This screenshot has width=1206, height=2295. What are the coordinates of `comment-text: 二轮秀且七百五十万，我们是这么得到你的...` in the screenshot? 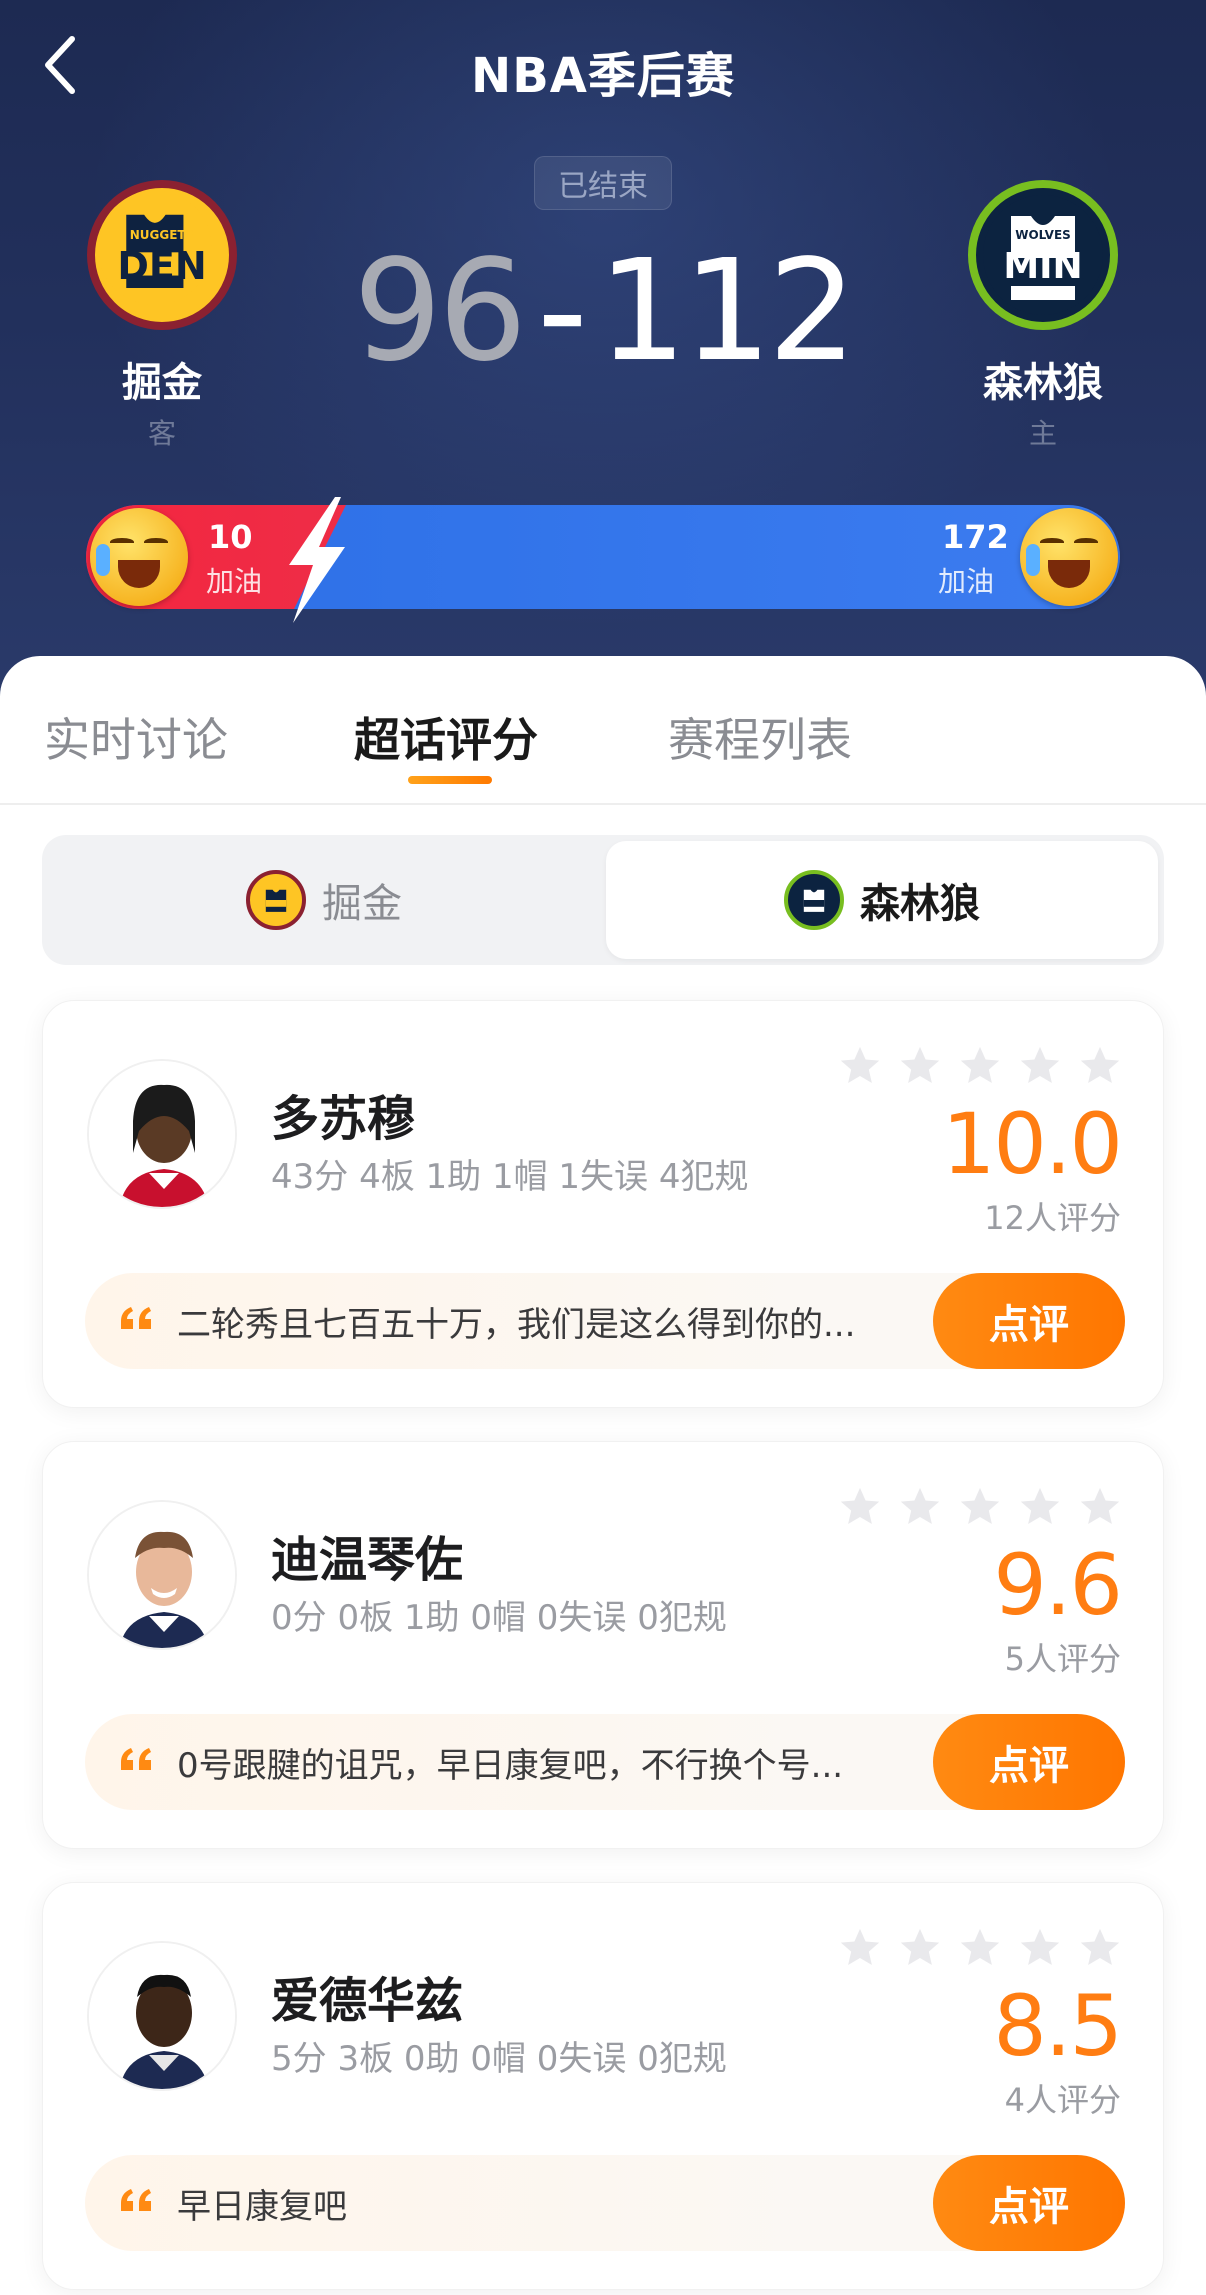 It's located at (516, 1325).